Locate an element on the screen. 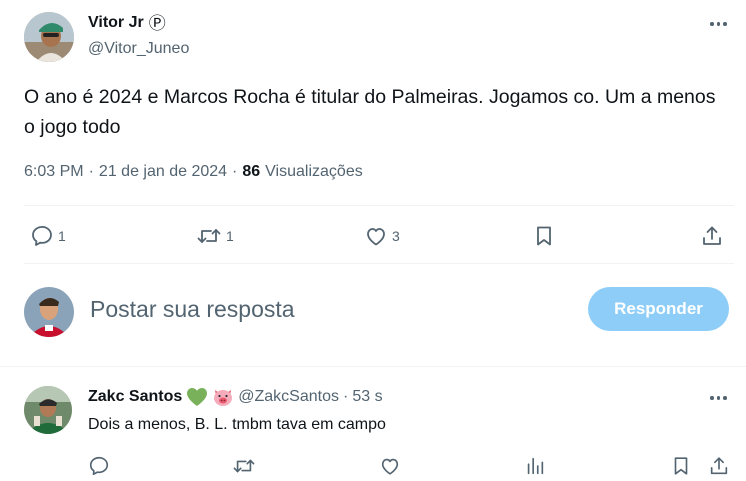 The width and height of the screenshot is (746, 481). reply-repost-button is located at coordinates (244, 466).